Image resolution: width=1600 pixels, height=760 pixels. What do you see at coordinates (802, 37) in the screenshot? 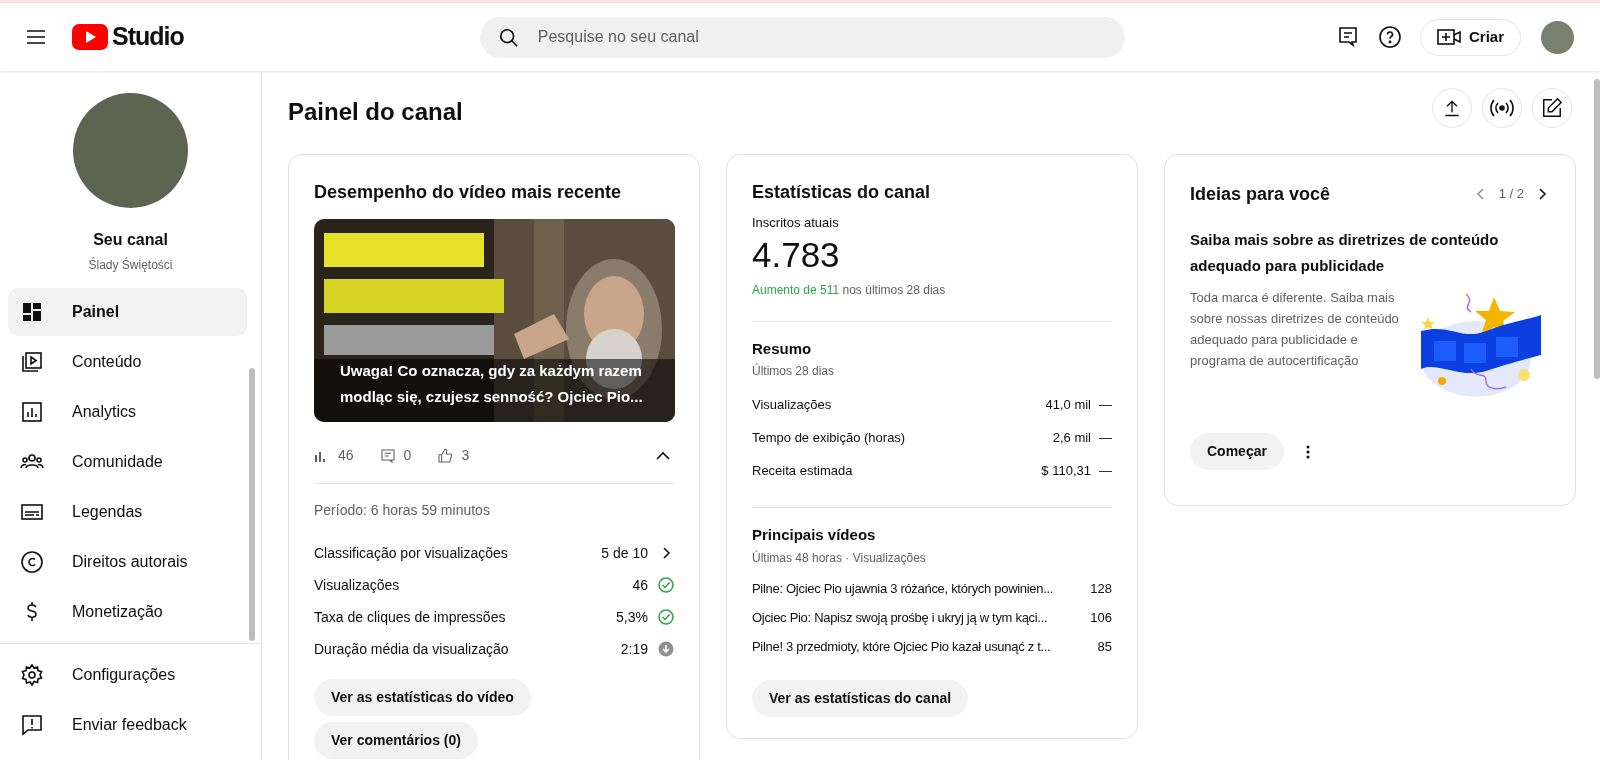
I see `search-field: Pesquise no seu canal` at bounding box center [802, 37].